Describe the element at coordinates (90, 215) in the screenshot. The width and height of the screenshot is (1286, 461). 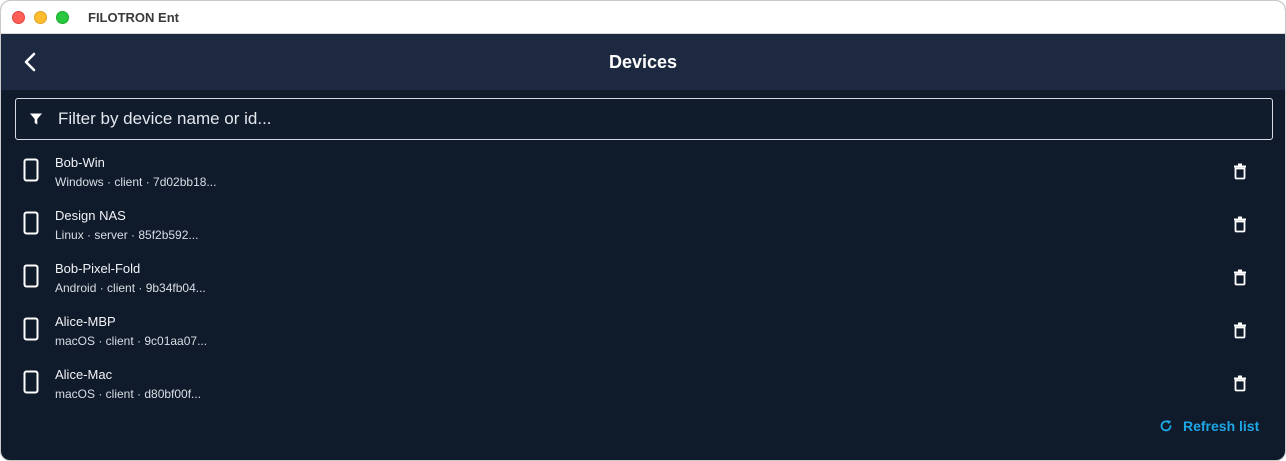
I see `device-name: Design NAS` at that location.